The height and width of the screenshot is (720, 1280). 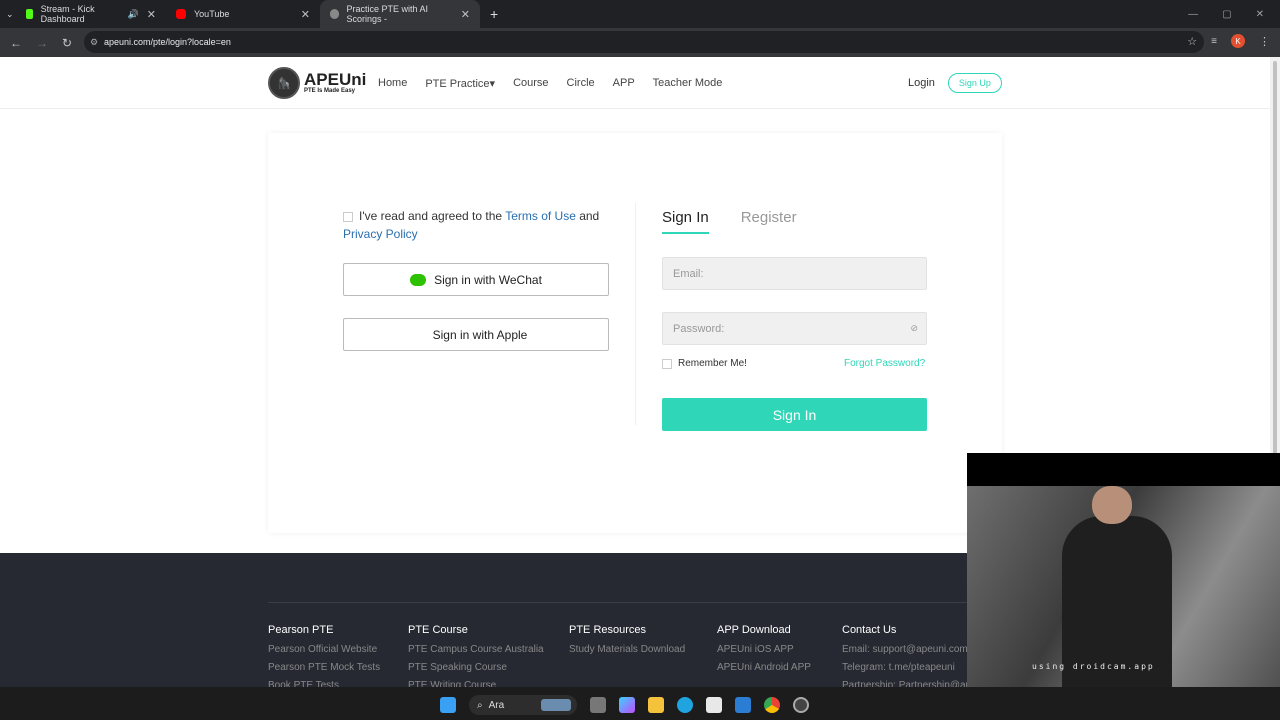 I want to click on more-menu-icon: ⋮, so click(x=1264, y=41).